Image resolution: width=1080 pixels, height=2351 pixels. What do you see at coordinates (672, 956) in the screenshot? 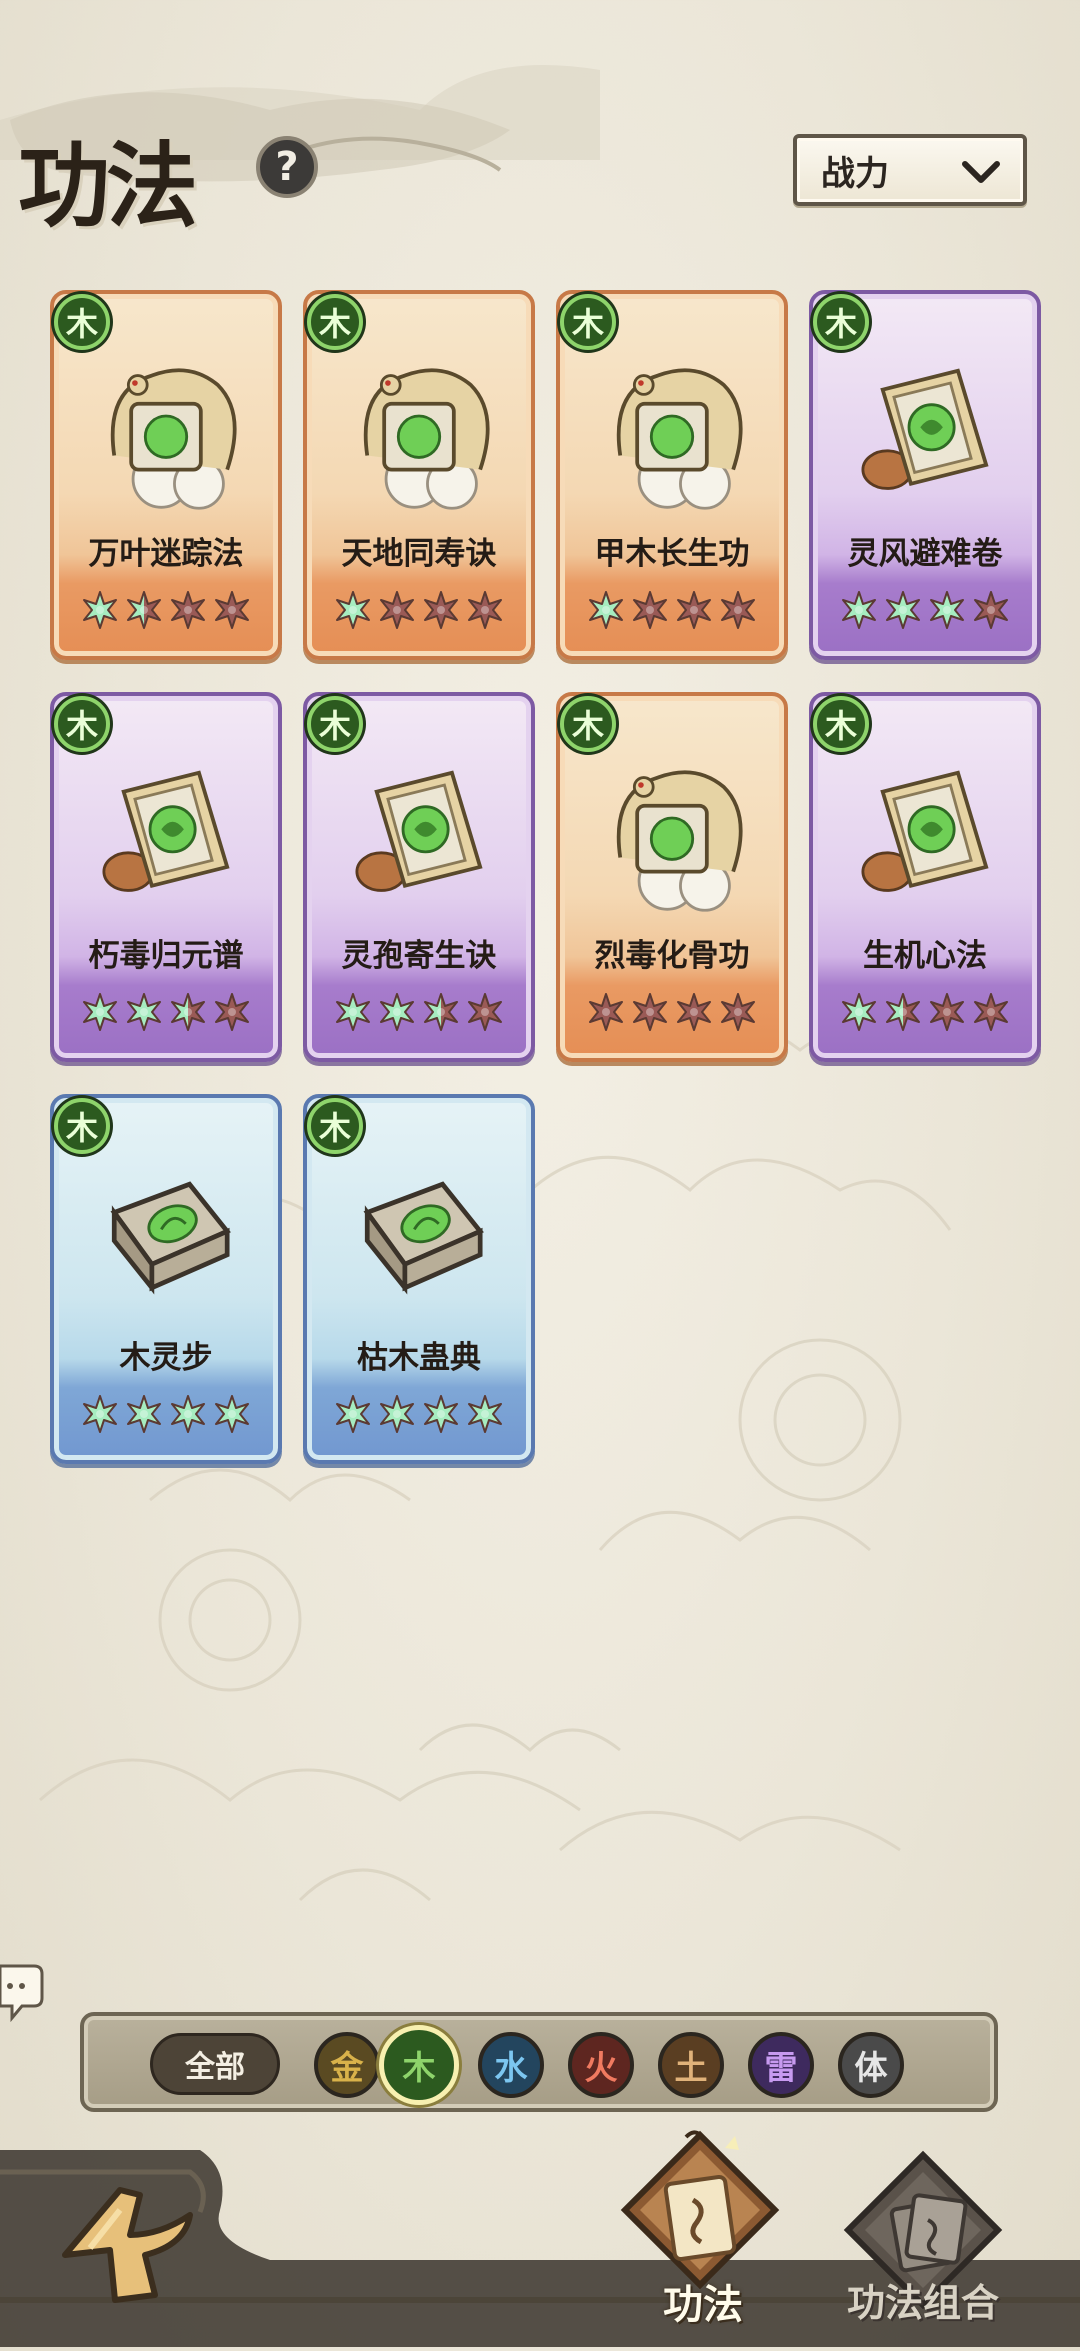
I see `technique-name: 烈毒化骨功` at bounding box center [672, 956].